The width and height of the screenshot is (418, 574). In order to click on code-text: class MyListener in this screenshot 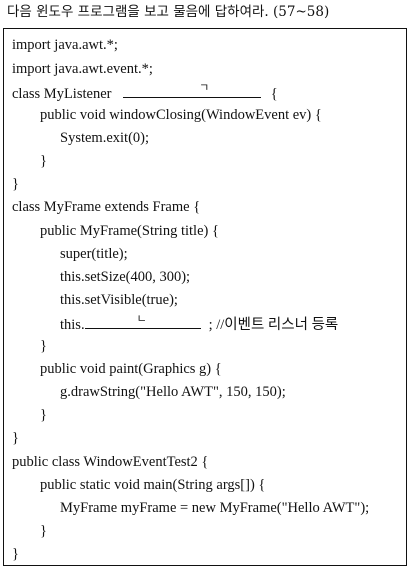, I will do `click(62, 94)`.